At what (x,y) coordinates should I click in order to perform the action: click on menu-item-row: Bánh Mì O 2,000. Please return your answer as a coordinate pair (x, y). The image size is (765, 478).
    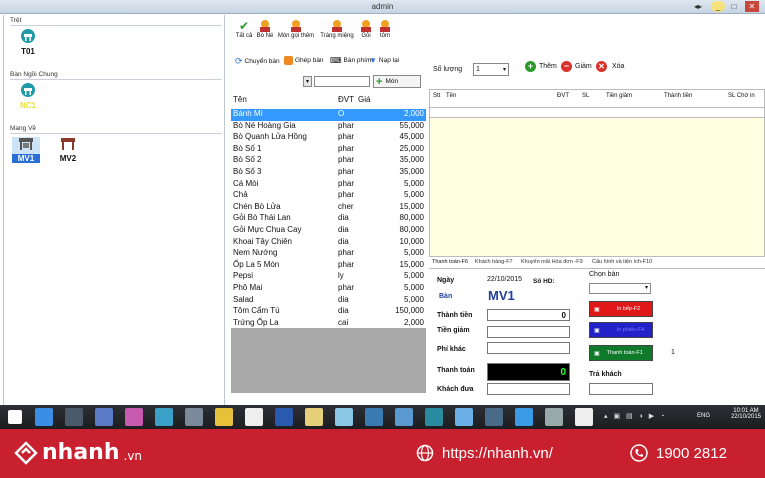
    Looking at the image, I should click on (328, 115).